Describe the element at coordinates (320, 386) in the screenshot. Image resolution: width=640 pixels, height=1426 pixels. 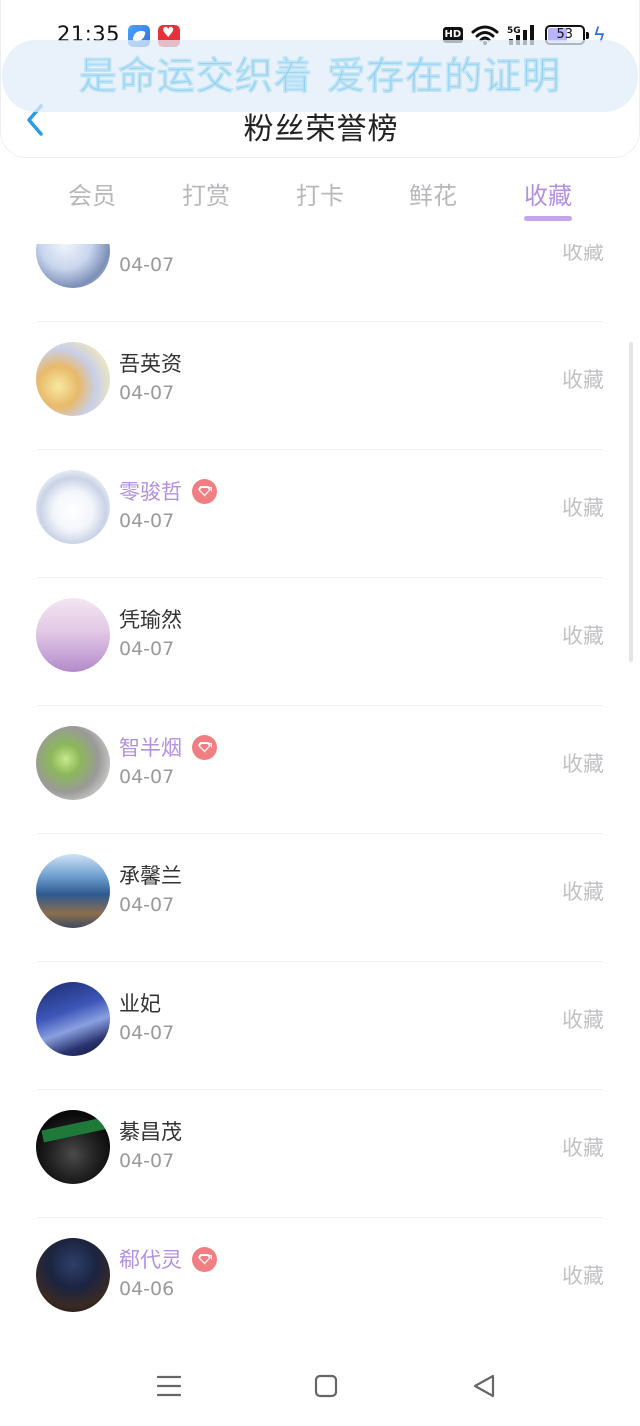
I see `list-item: 吾英资 04-07 收藏` at that location.